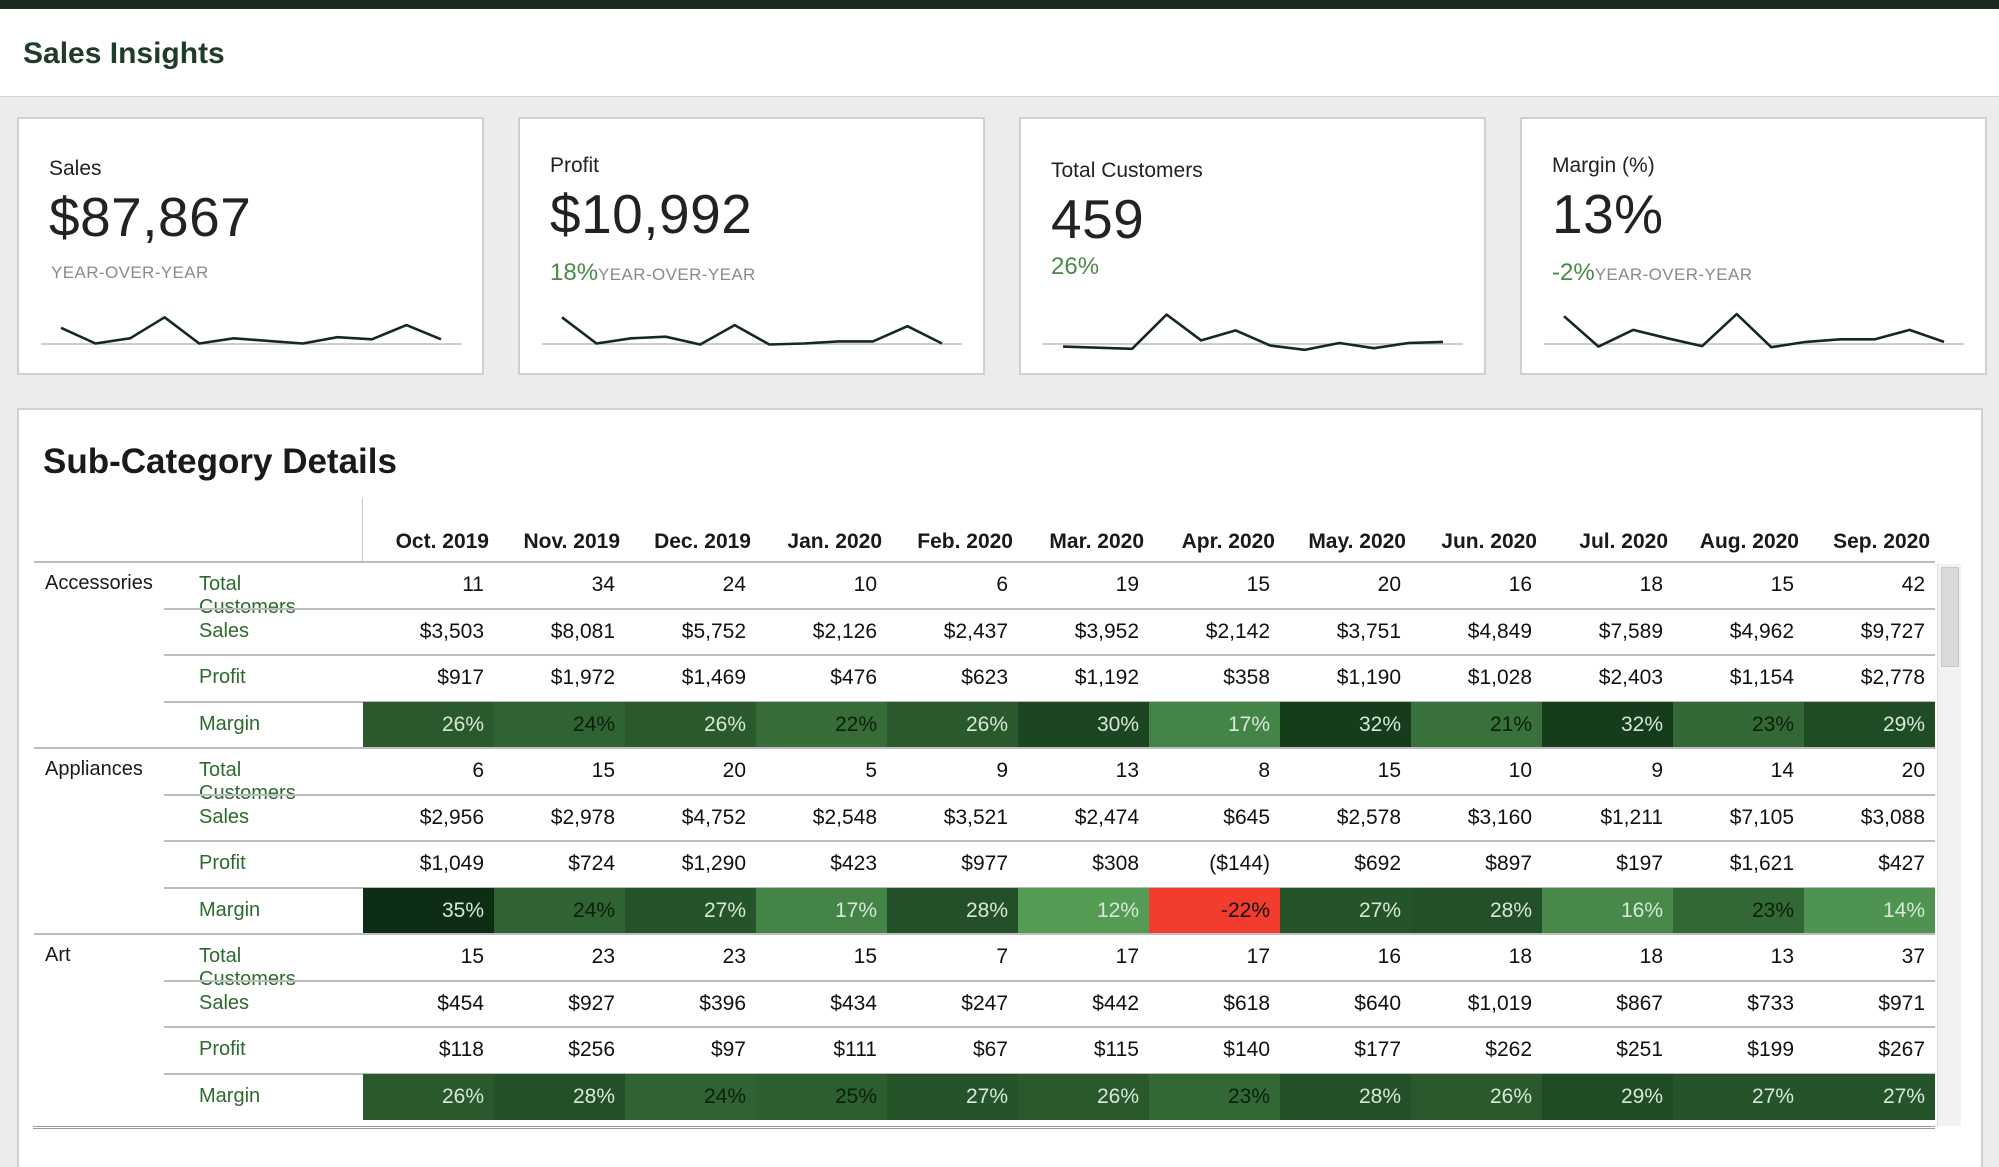  I want to click on category-label: Appliances, so click(94, 769).